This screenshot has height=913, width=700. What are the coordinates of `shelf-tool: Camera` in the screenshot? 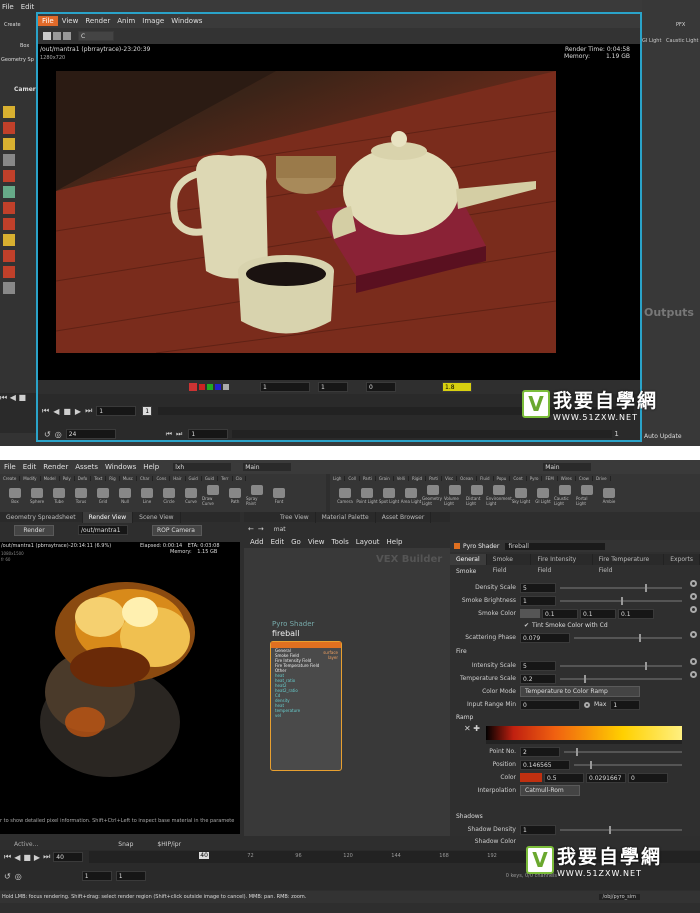 It's located at (345, 495).